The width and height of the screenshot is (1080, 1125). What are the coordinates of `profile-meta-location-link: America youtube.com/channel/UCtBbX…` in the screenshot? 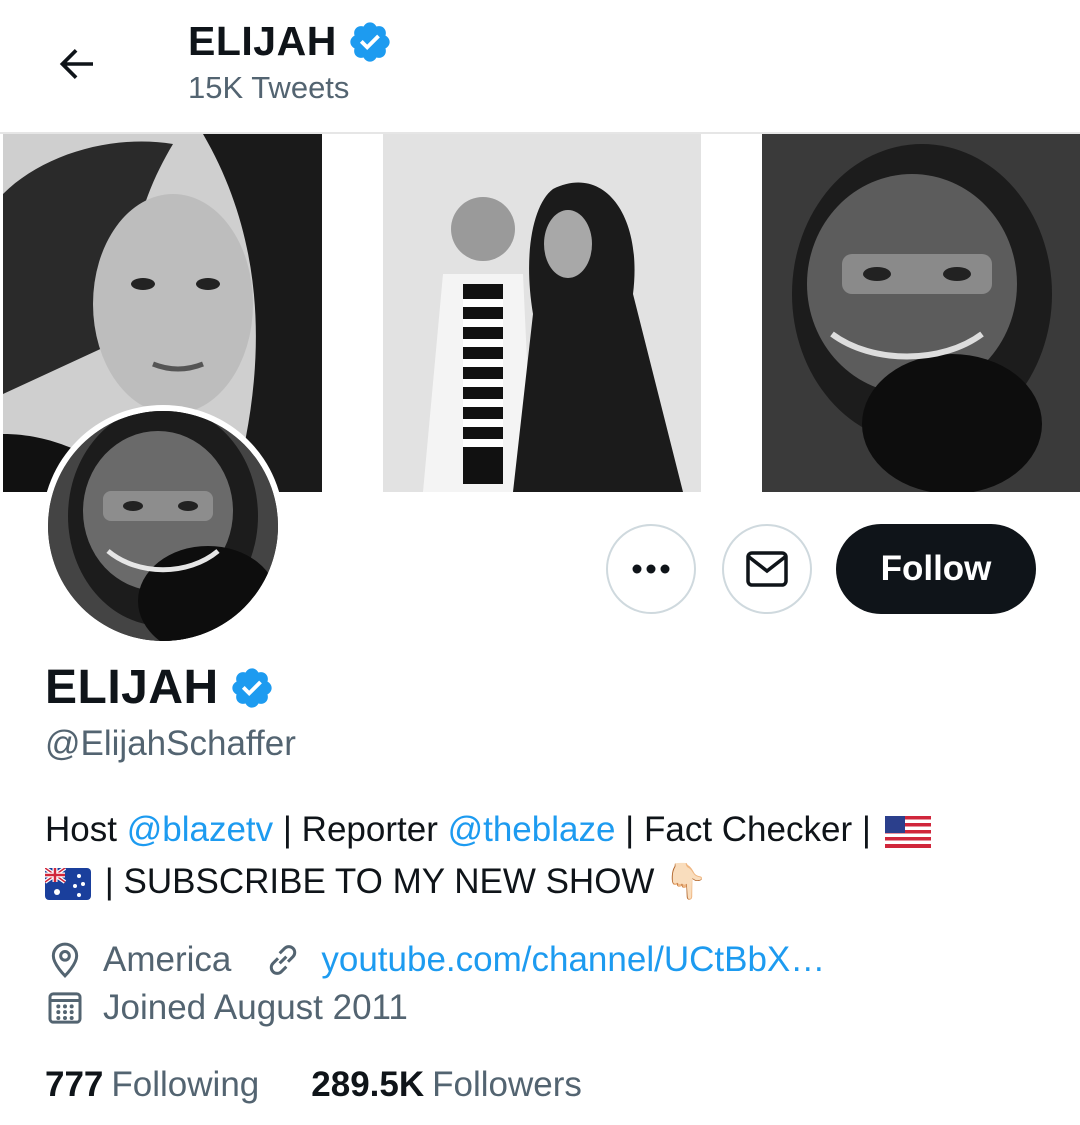 It's located at (435, 960).